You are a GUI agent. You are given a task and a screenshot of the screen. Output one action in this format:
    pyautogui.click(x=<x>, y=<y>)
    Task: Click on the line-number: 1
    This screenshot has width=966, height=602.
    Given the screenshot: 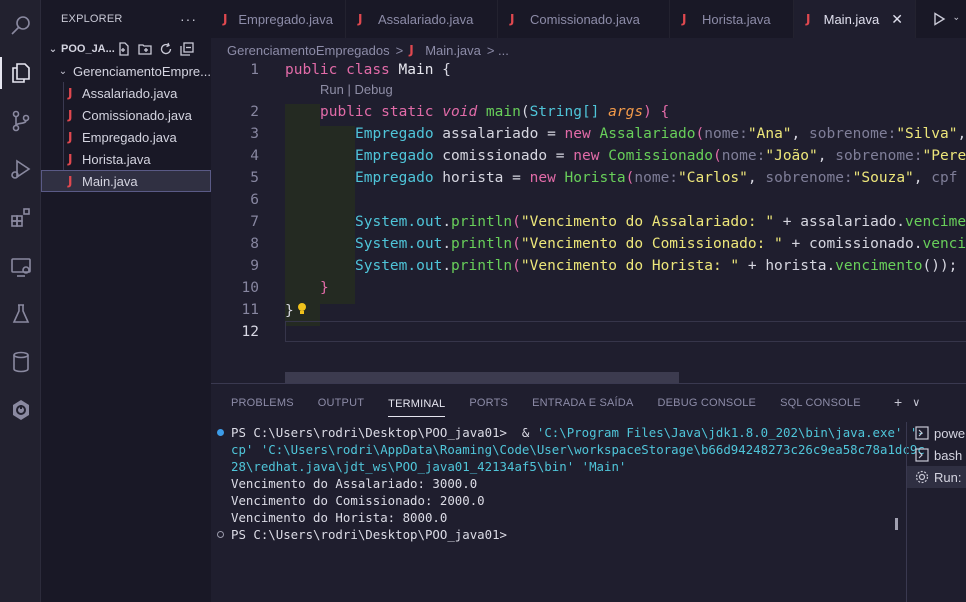 What is the action you would take?
    pyautogui.click(x=254, y=70)
    